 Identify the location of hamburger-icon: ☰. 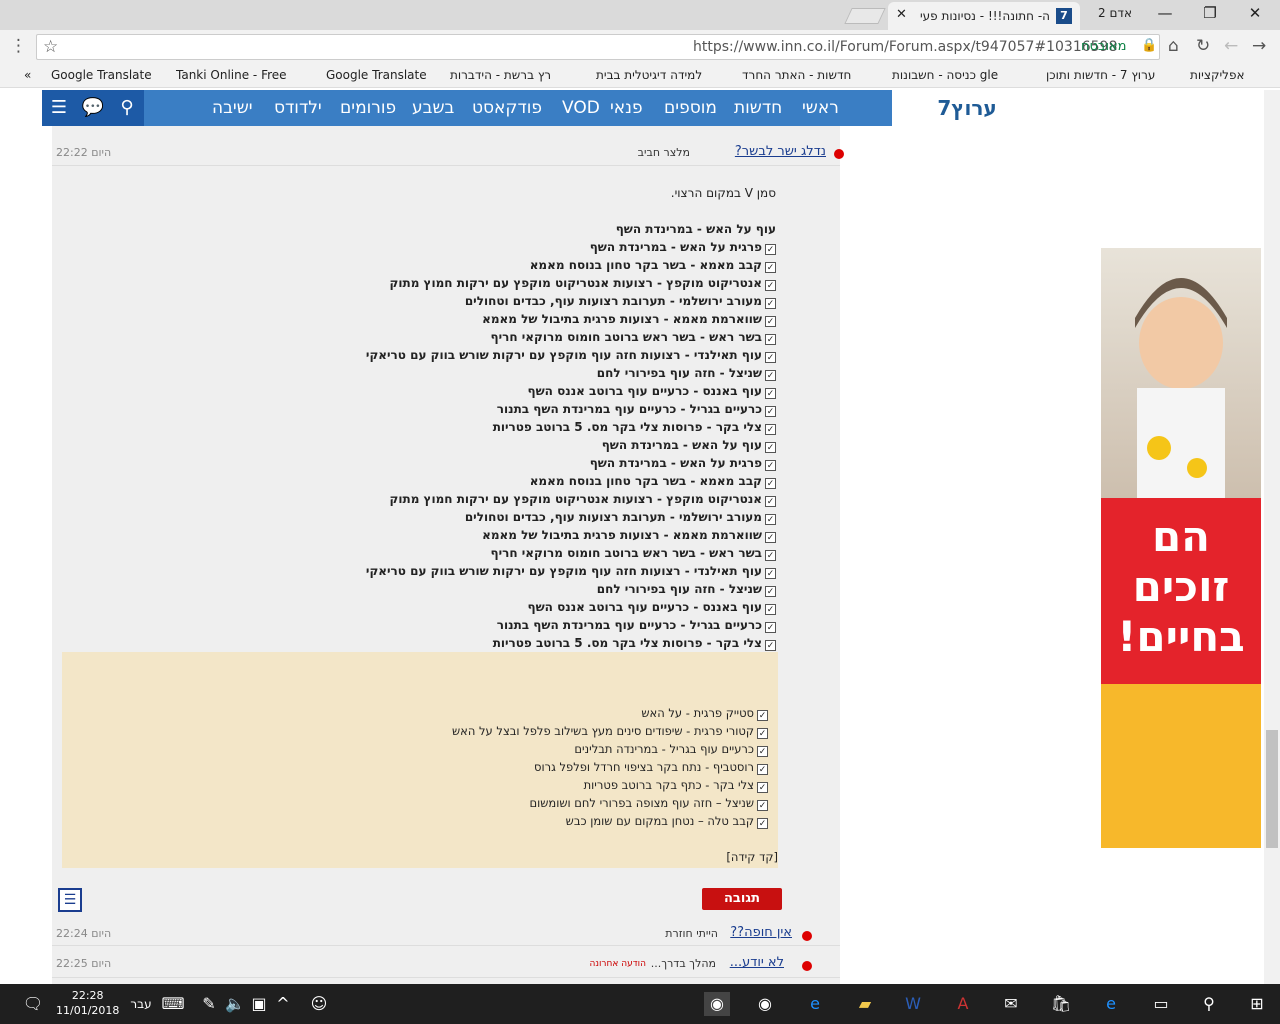
(59, 108).